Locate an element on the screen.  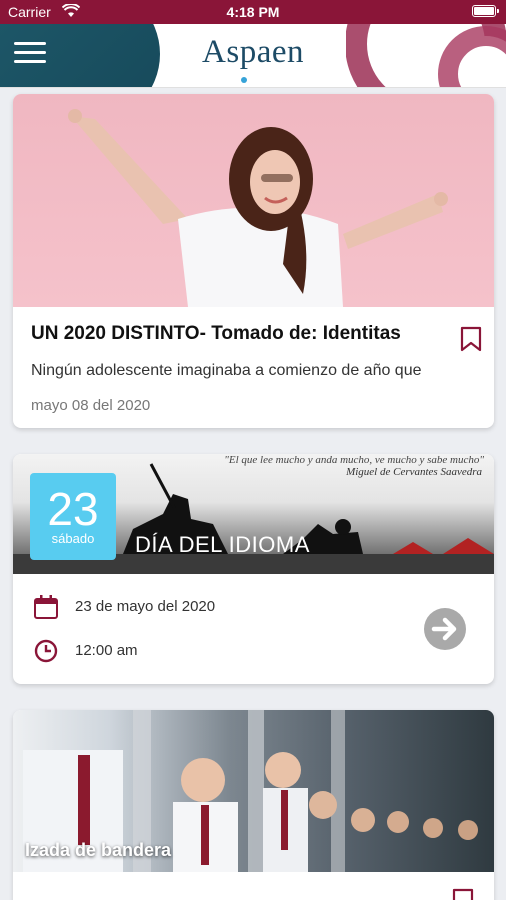
date-badge: 23 sábado is located at coordinates (73, 516).